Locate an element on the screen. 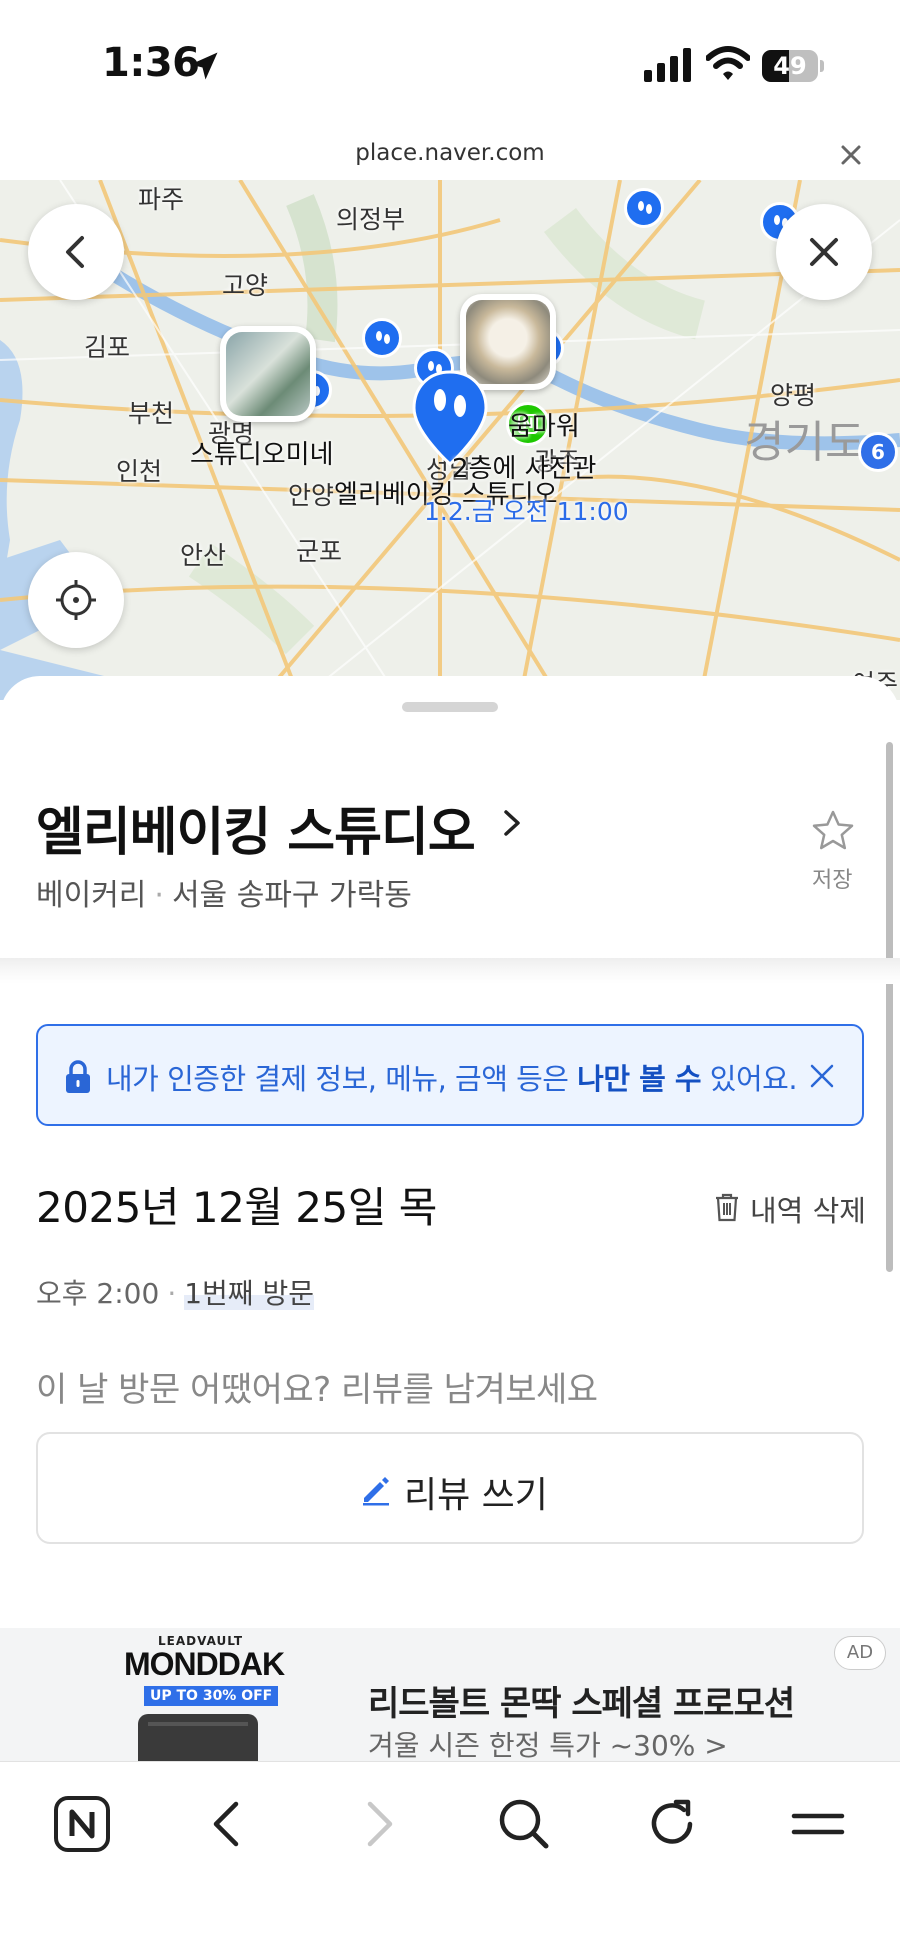 The width and height of the screenshot is (900, 1951). map-label-ansan: 안산 is located at coordinates (203, 555).